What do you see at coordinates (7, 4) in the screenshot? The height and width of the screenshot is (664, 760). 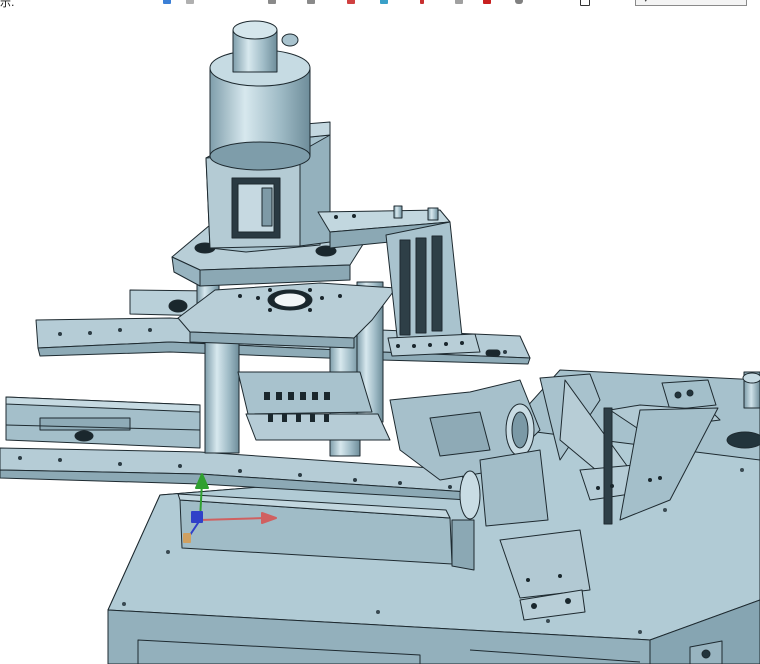 I see `status-text: 示.` at bounding box center [7, 4].